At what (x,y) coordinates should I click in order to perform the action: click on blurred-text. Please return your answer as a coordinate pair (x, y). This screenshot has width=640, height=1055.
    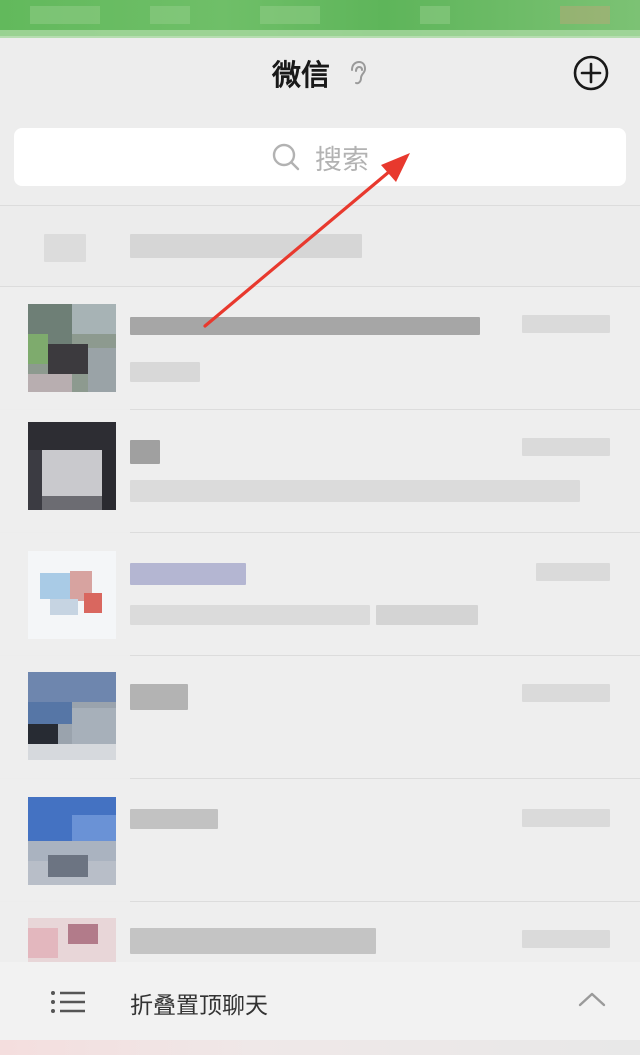
    Looking at the image, I should click on (246, 246).